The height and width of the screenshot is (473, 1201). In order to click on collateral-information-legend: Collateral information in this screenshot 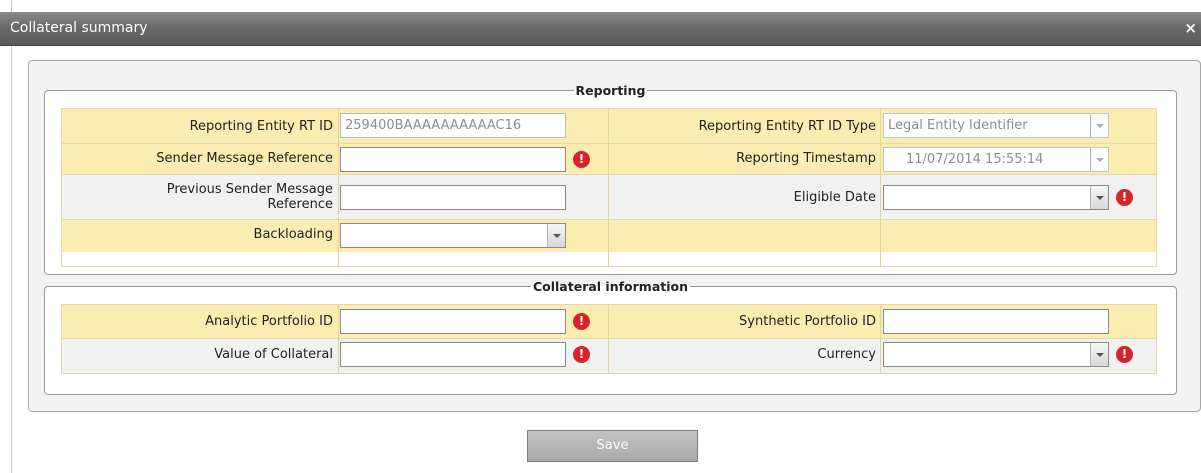, I will do `click(610, 286)`.